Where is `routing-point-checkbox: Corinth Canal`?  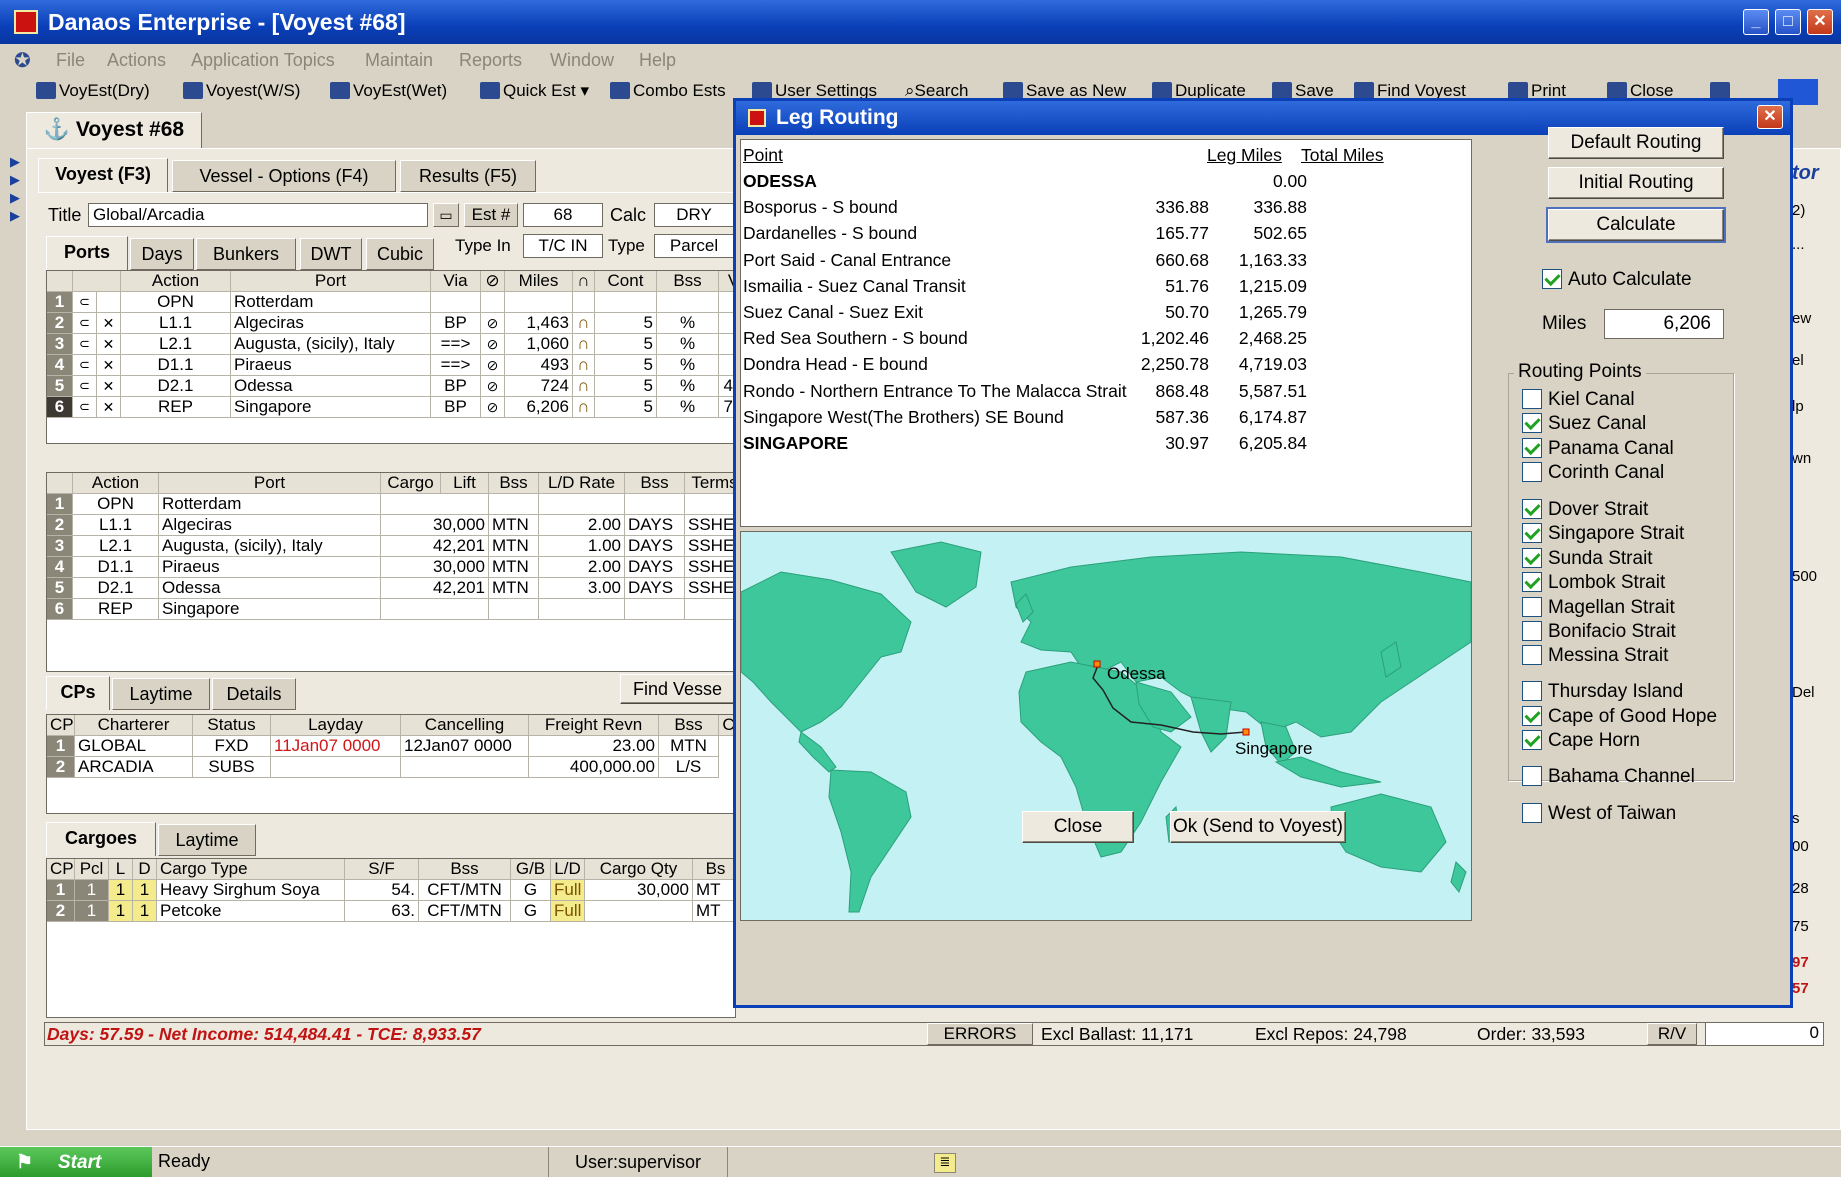
routing-point-checkbox: Corinth Canal is located at coordinates (1593, 473).